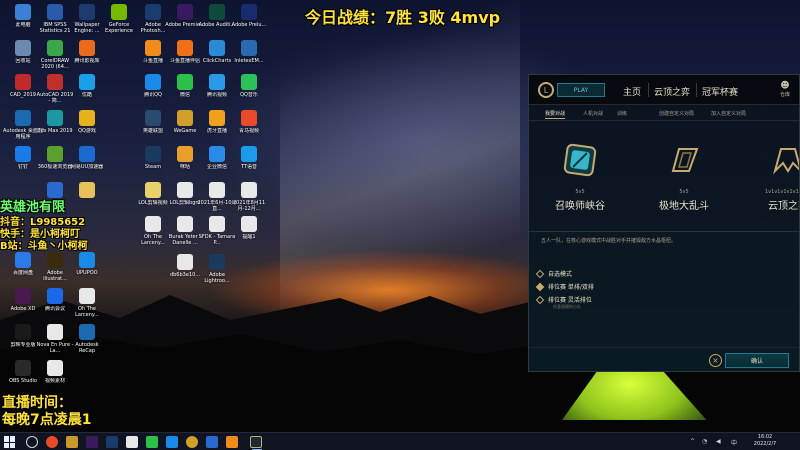 The image size is (800, 450). Describe the element at coordinates (152, 442) in the screenshot. I see `wechat-taskbar-icon` at that location.